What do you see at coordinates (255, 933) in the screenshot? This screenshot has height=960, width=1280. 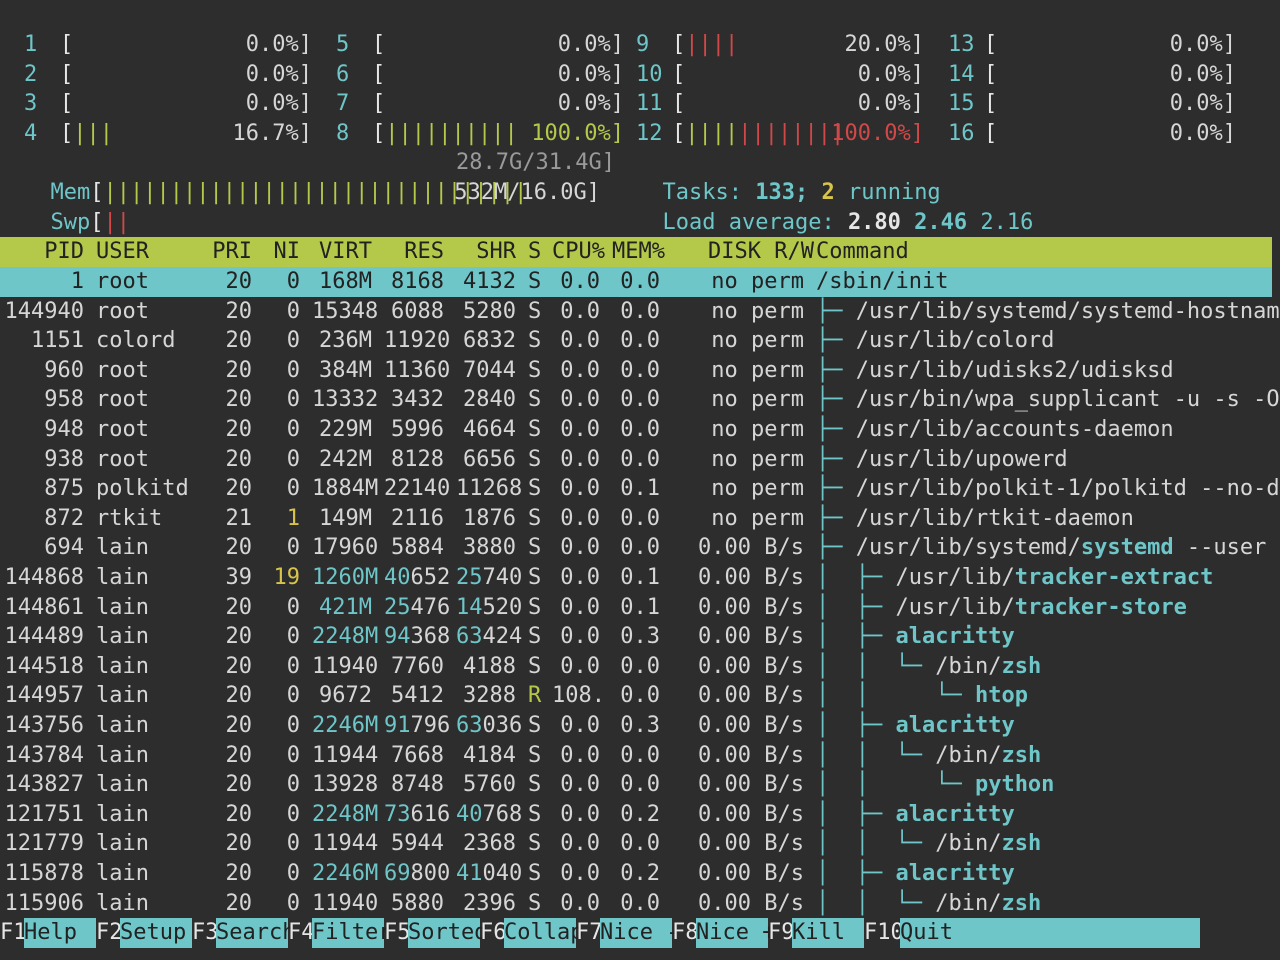 I see `fkey-label: Search` at bounding box center [255, 933].